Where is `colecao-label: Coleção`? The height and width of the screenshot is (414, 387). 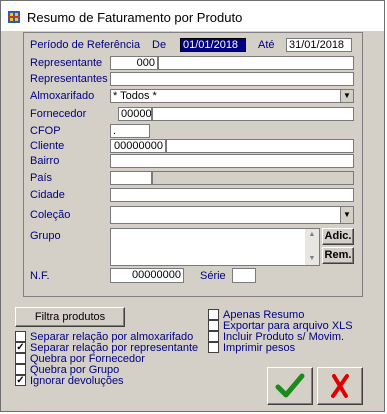
colecao-label: Coleção is located at coordinates (50, 215).